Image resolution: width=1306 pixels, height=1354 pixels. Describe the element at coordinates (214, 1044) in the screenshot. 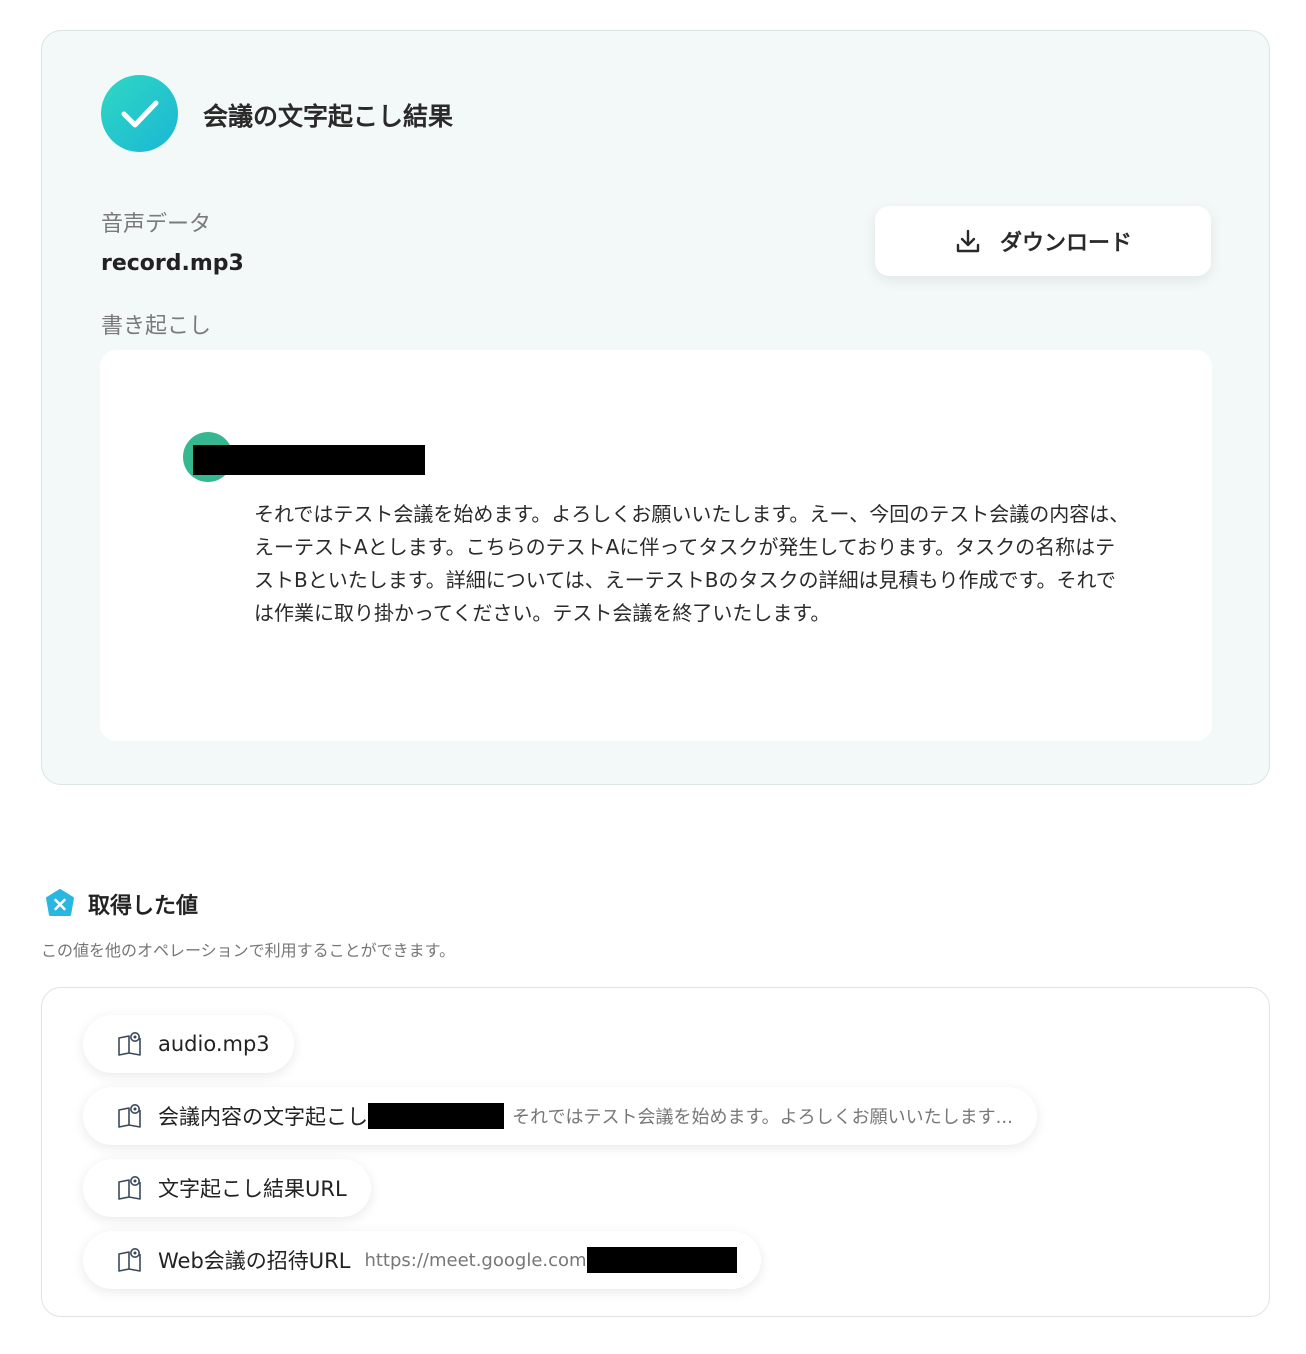

I see `value-item-label: audio.mp3` at that location.